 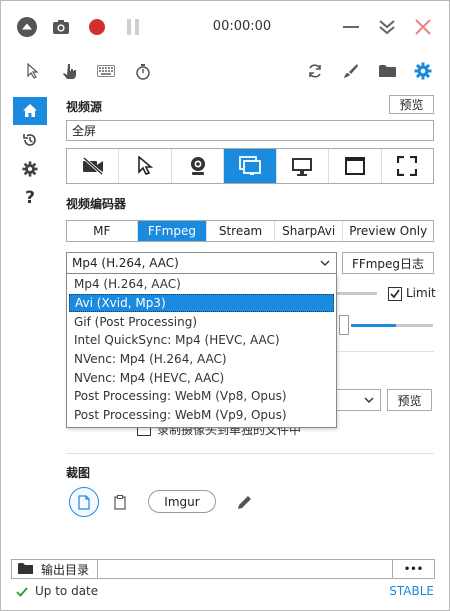 I want to click on output-folder-bar: 输出目录 •••, so click(x=223, y=569).